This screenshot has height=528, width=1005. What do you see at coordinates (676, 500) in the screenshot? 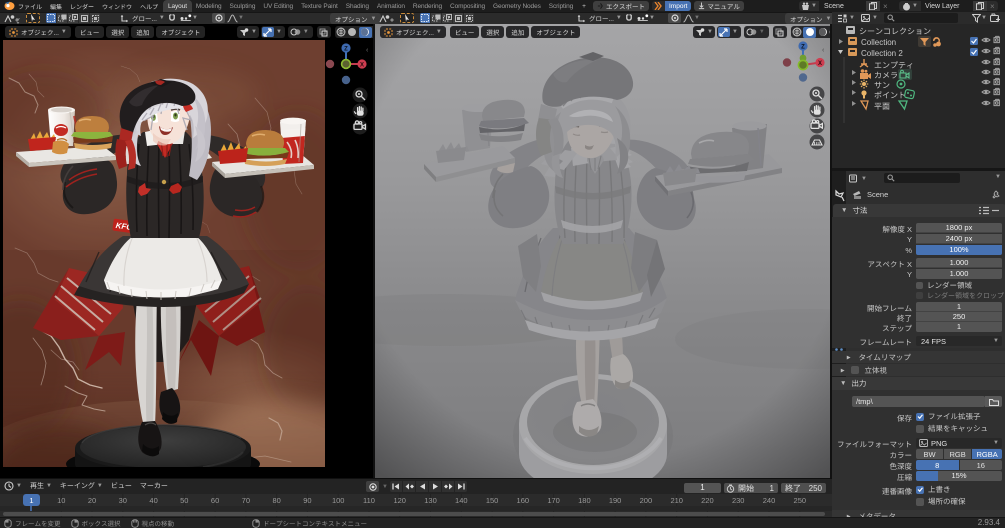
I see `svg-text: 210` at bounding box center [676, 500].